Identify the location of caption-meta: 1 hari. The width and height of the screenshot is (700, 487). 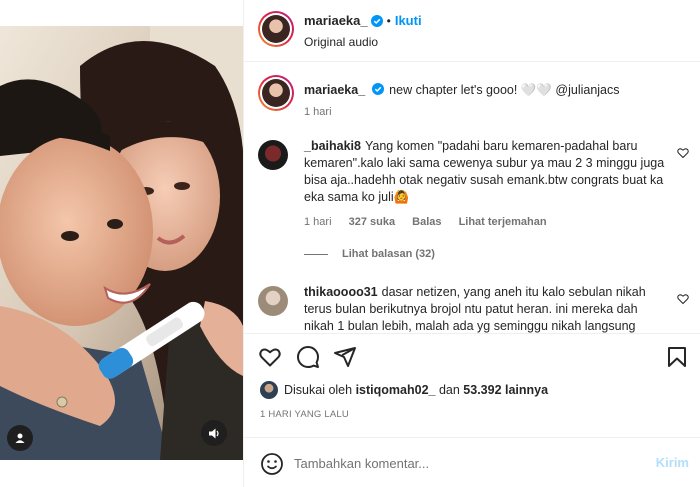
(325, 112).